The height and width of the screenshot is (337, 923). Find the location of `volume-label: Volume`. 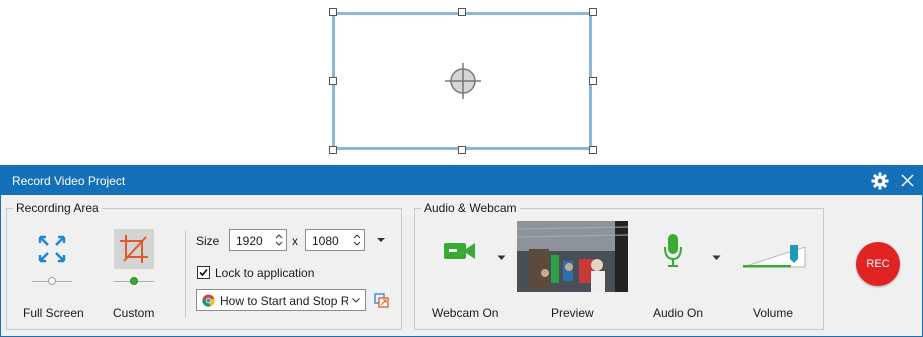

volume-label: Volume is located at coordinates (773, 313).